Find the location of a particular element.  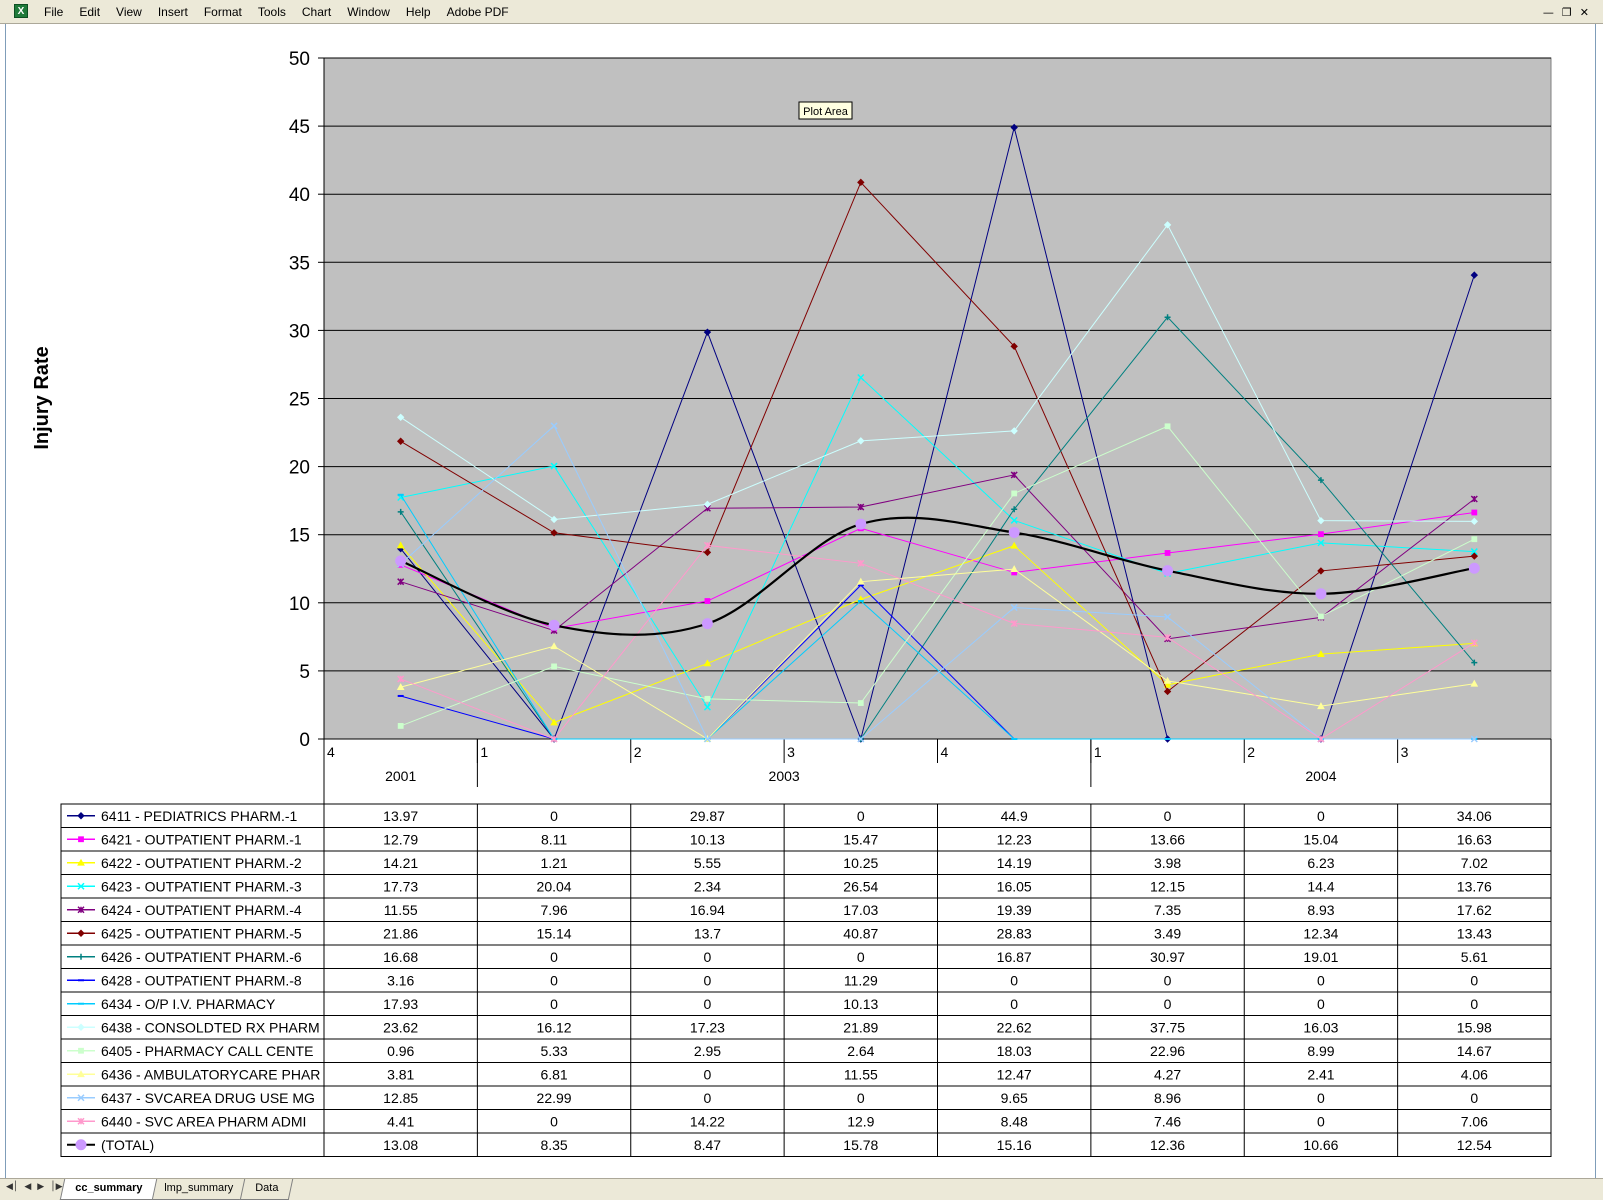

y-tick-label: 25 is located at coordinates (299, 400).